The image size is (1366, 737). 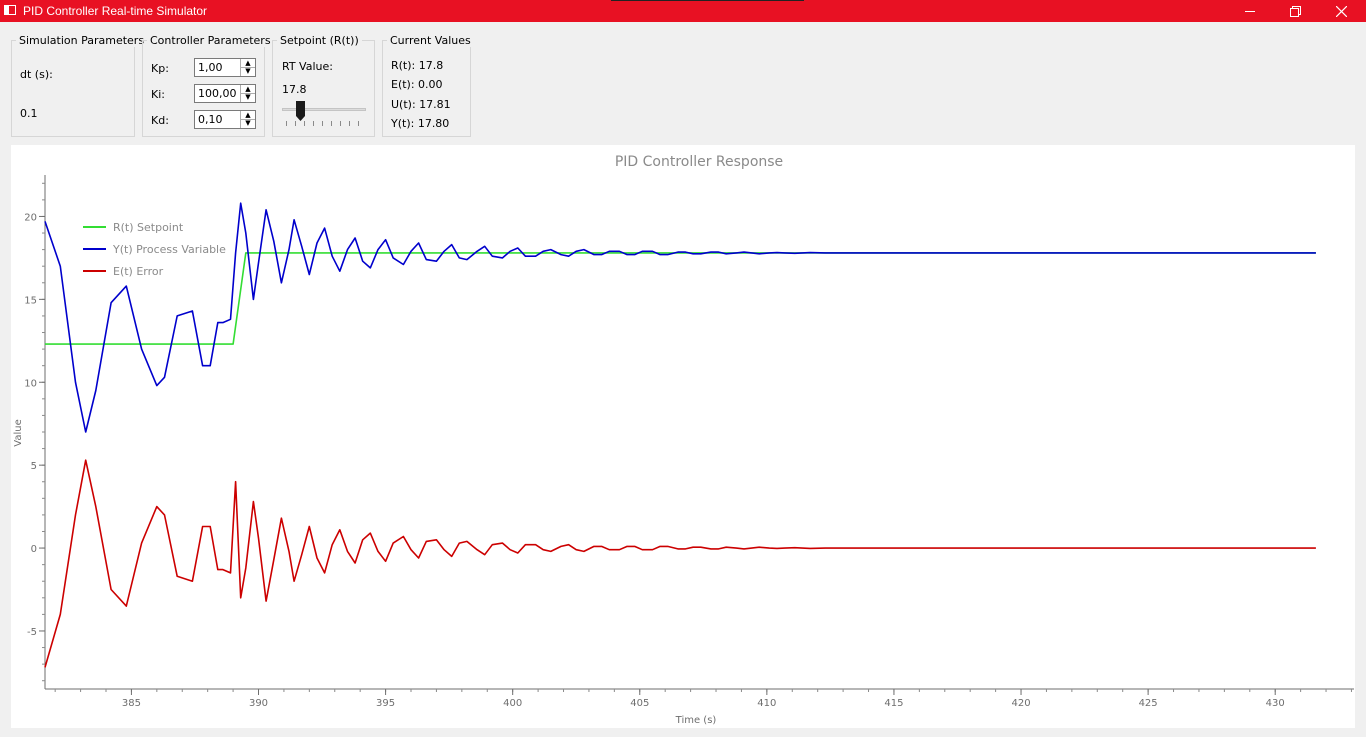 I want to click on group-title: Simulation Parameters, so click(x=82, y=40).